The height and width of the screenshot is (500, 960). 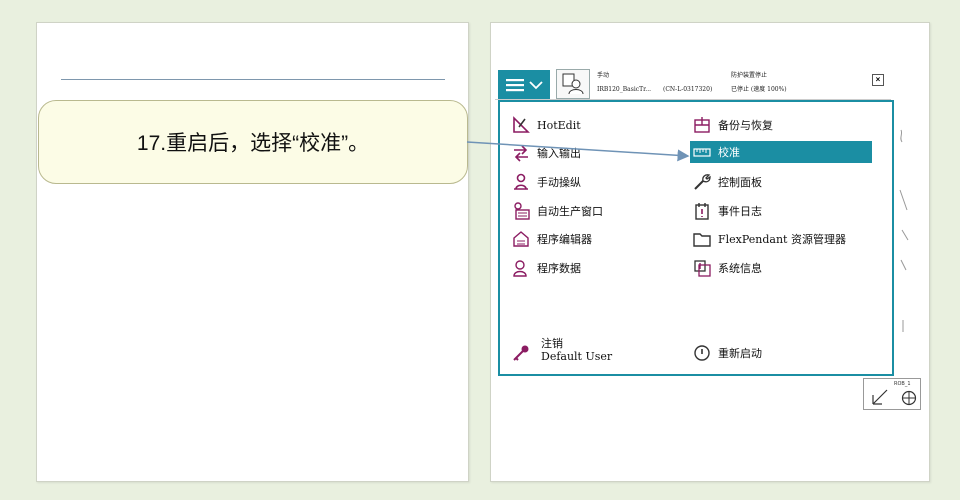 What do you see at coordinates (702, 268) in the screenshot?
I see `system-info-icon` at bounding box center [702, 268].